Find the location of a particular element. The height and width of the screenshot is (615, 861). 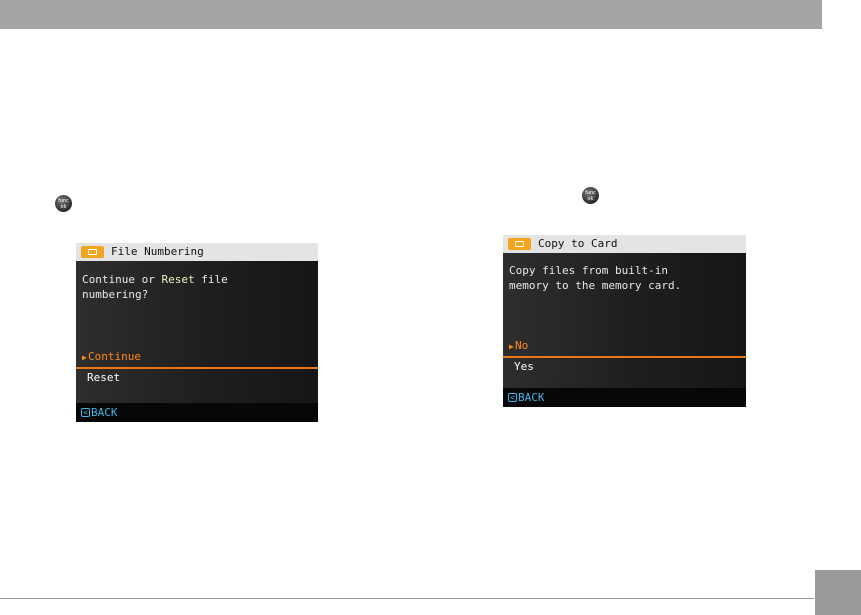

option-no: ▶No is located at coordinates (624, 347).